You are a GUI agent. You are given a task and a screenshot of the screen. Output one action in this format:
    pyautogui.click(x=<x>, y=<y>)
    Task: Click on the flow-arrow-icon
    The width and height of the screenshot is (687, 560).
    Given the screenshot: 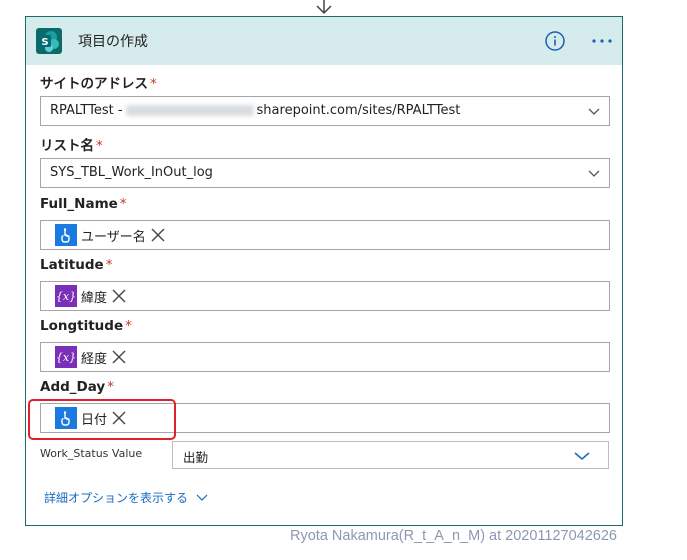 What is the action you would take?
    pyautogui.click(x=324, y=7)
    